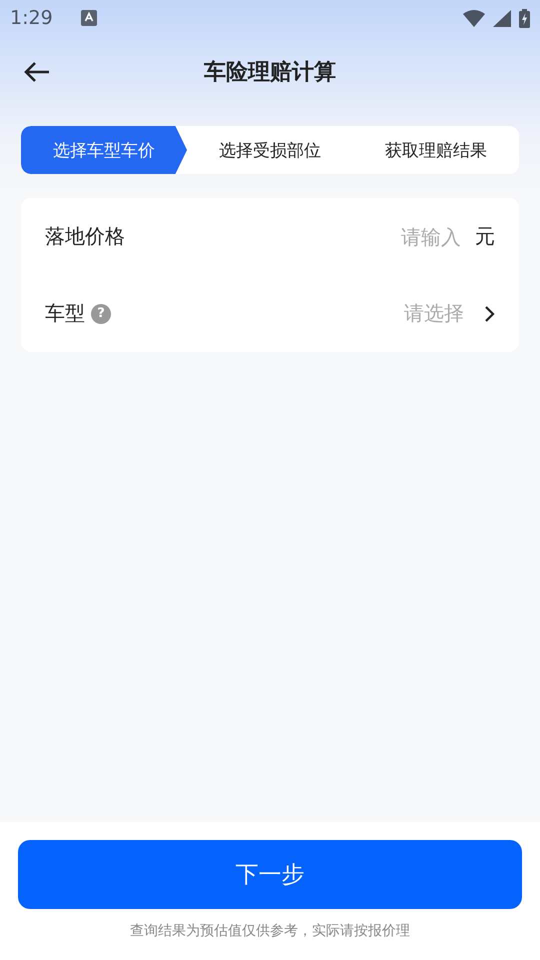 This screenshot has height=960, width=540. What do you see at coordinates (502, 18) in the screenshot?
I see `signal-icon` at bounding box center [502, 18].